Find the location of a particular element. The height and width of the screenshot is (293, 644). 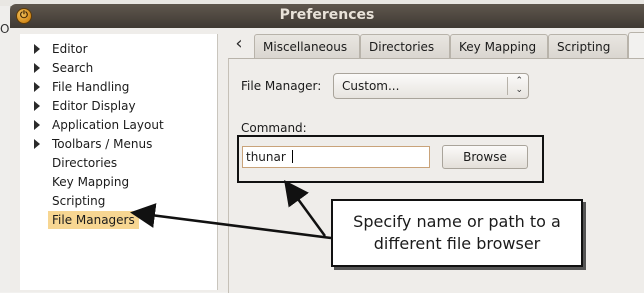

tab-scroll-left-icon: ‹ is located at coordinates (239, 45).